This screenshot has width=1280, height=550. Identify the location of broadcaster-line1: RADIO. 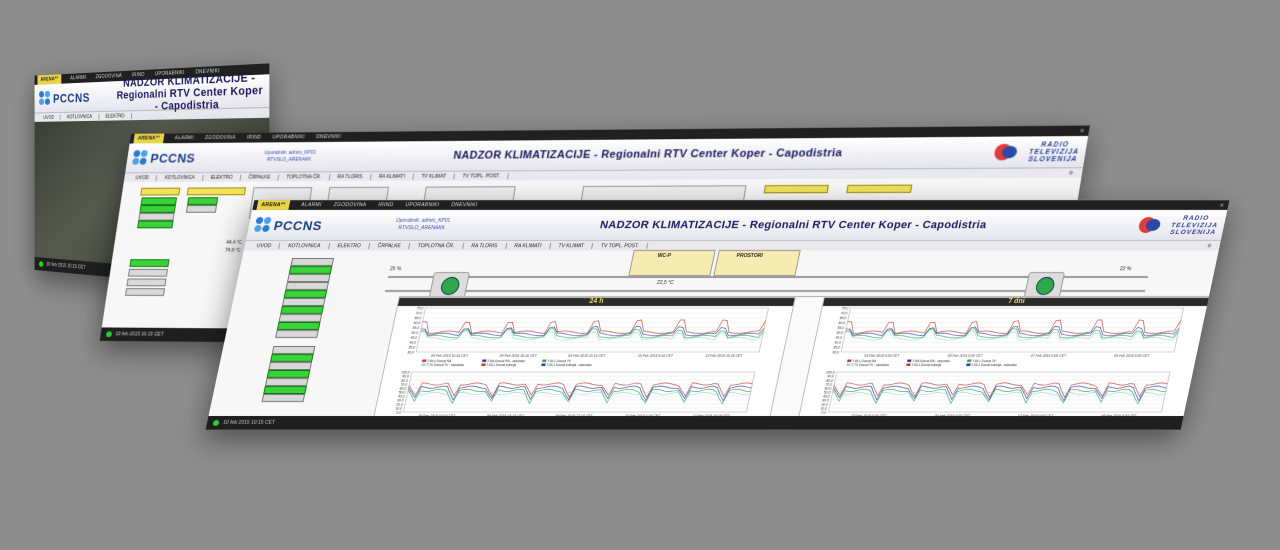
(1196, 218).